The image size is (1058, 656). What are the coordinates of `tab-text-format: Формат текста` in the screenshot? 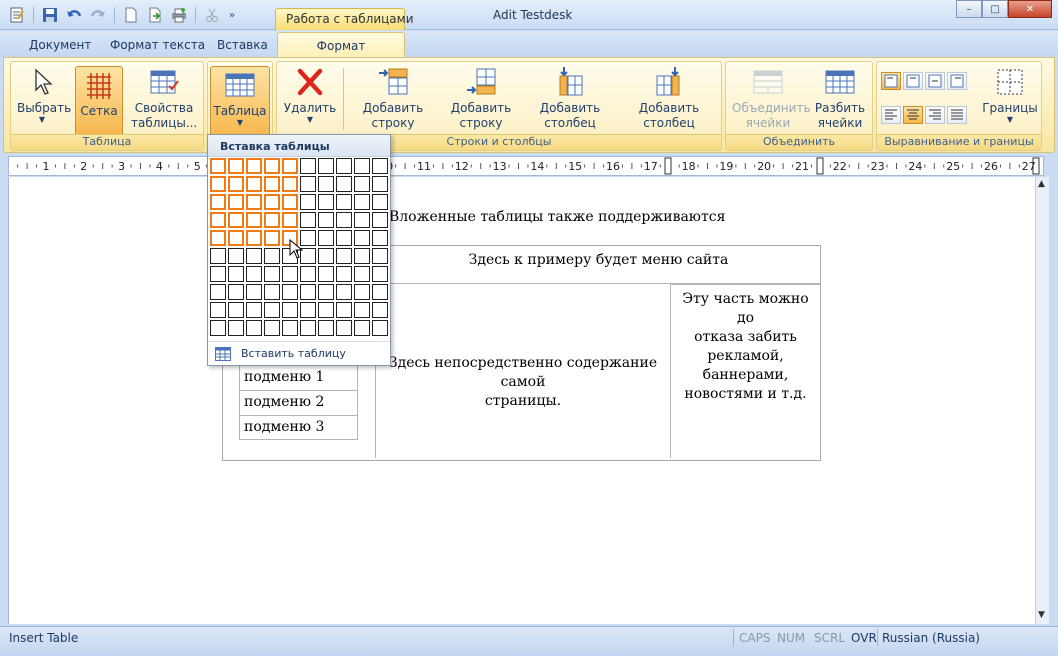 It's located at (157, 45).